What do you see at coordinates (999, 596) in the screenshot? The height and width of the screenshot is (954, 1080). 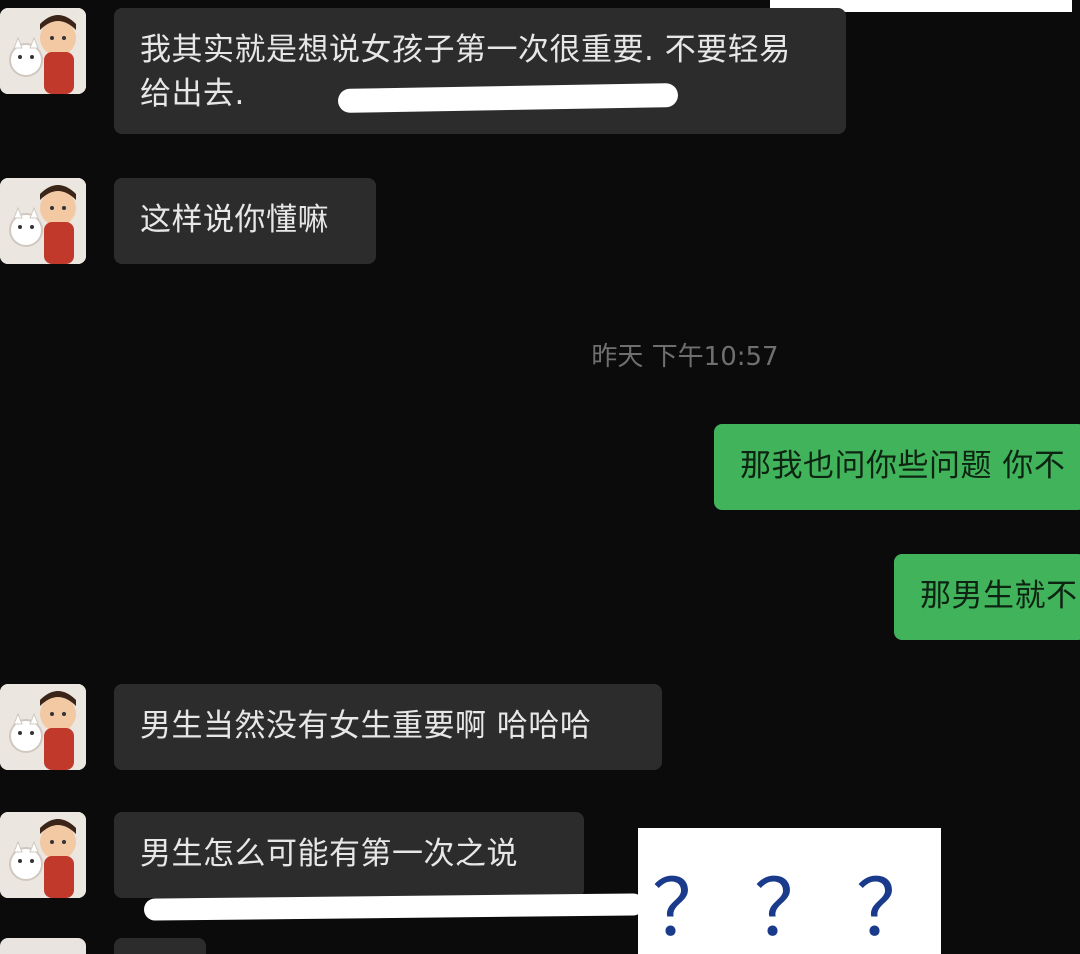 I see `message-text: 那男生就不` at bounding box center [999, 596].